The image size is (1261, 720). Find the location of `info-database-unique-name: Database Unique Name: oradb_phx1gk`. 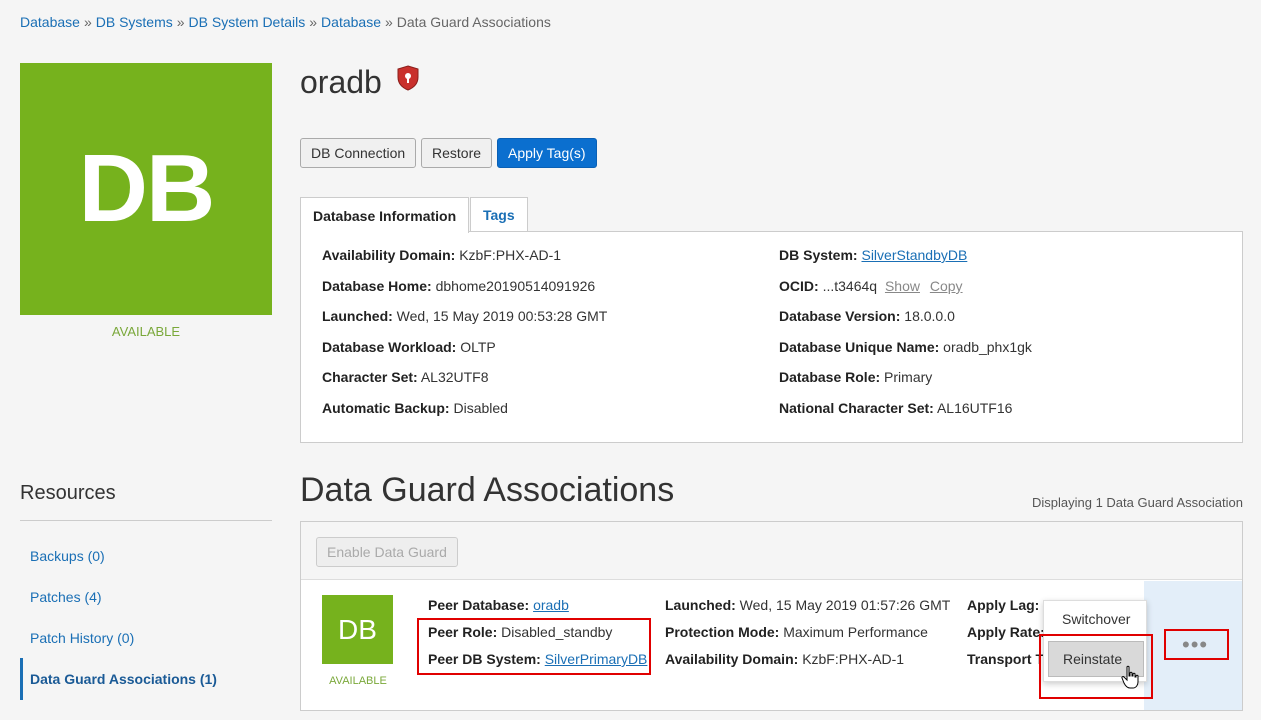

info-database-unique-name: Database Unique Name: oradb_phx1gk is located at coordinates (905, 347).